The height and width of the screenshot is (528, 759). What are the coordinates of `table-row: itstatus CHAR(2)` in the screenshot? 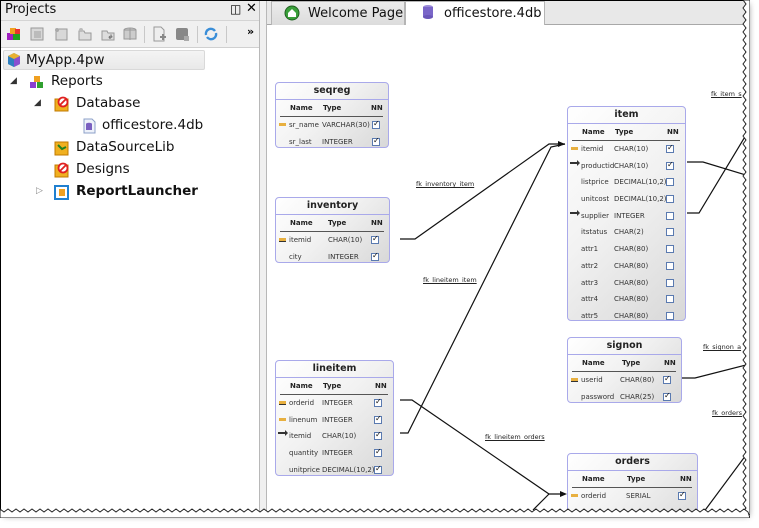 It's located at (626, 232).